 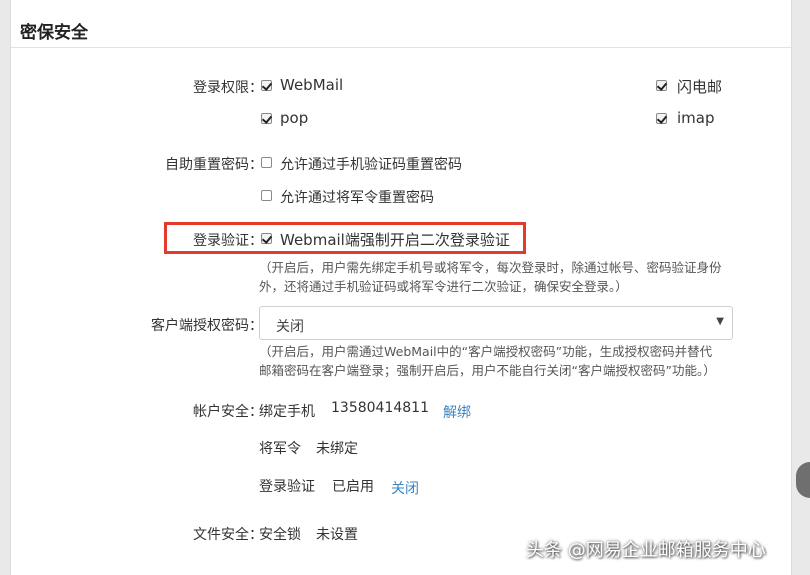 I want to click on token-label: 将军令, so click(x=280, y=449).